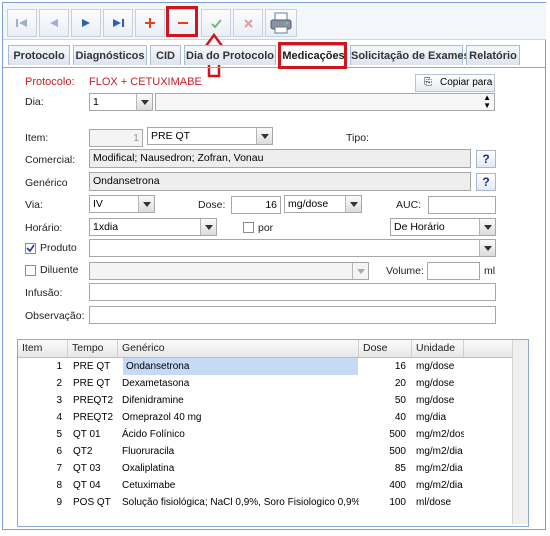 The height and width of the screenshot is (536, 550). Describe the element at coordinates (121, 102) in the screenshot. I see `dia-select: 1` at that location.